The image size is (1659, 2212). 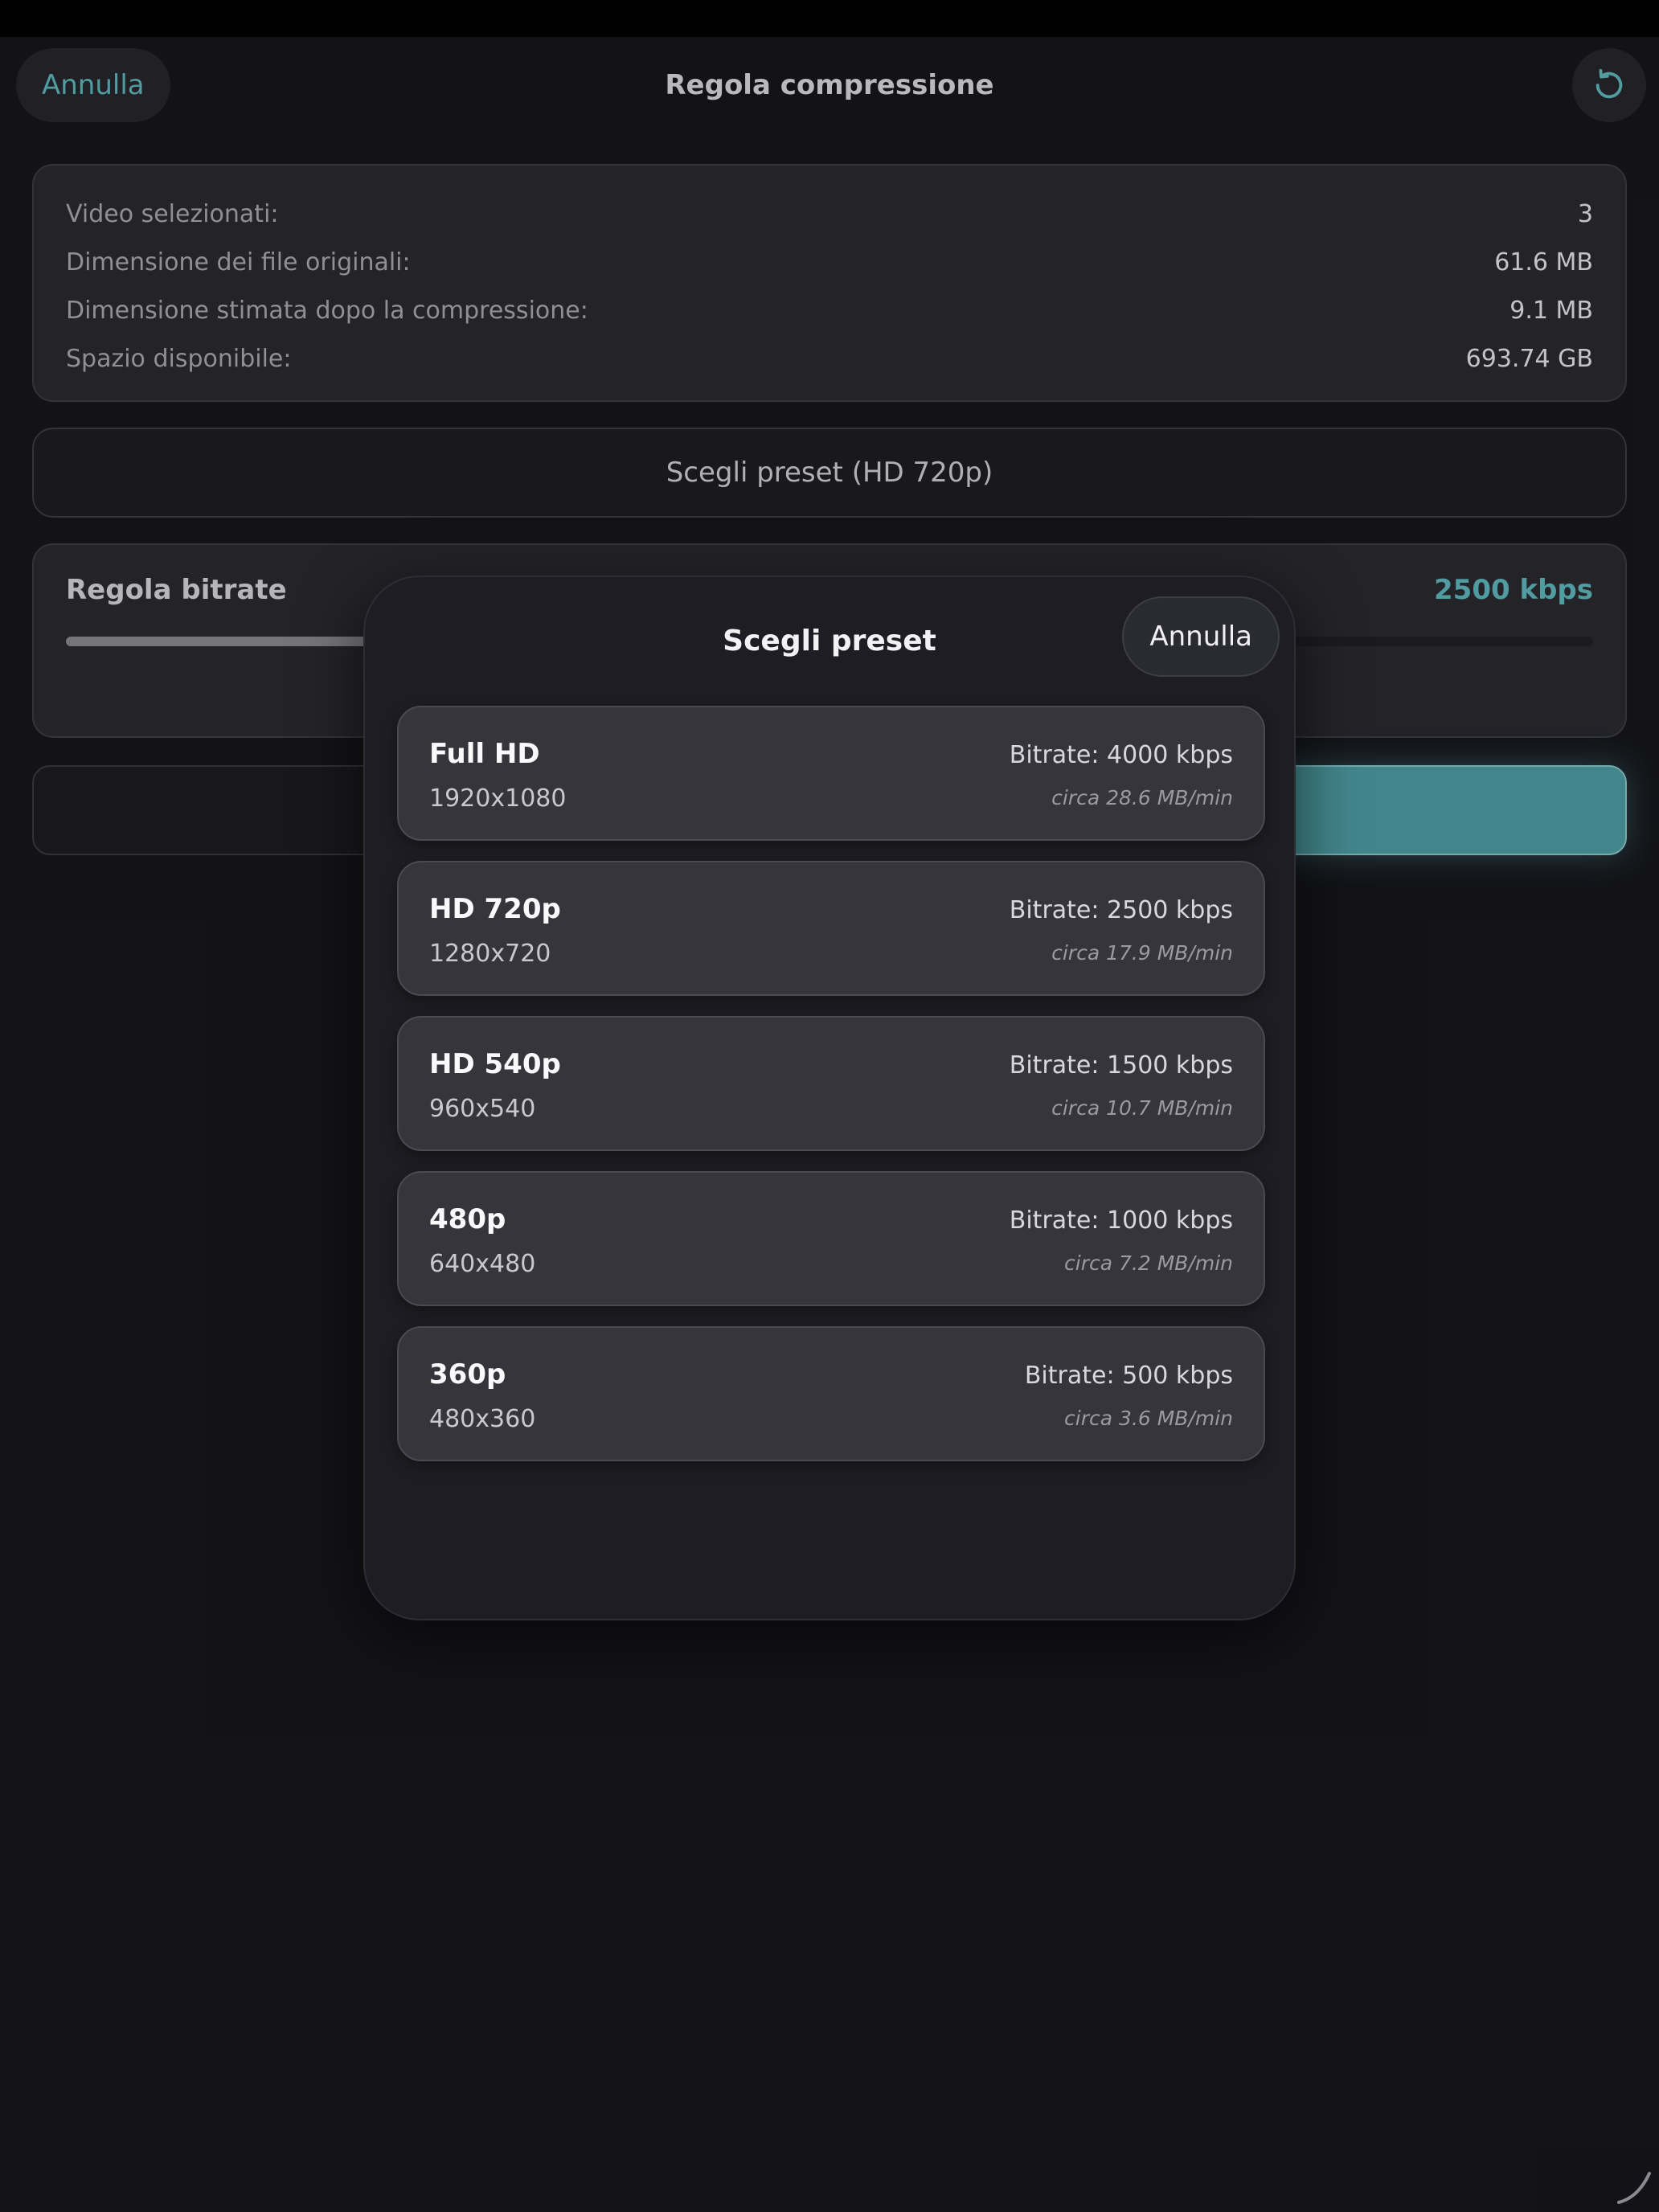 What do you see at coordinates (482, 1109) in the screenshot?
I see `preset-resolution: 960x540` at bounding box center [482, 1109].